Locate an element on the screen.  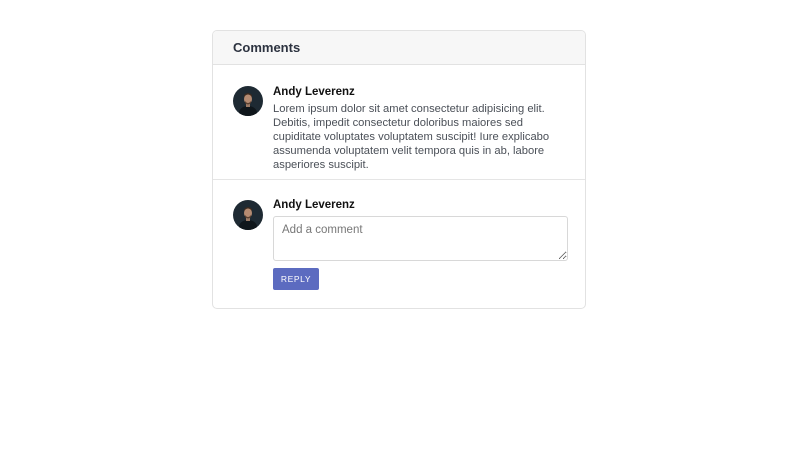
comment-author: Andy Leverenz is located at coordinates (314, 92).